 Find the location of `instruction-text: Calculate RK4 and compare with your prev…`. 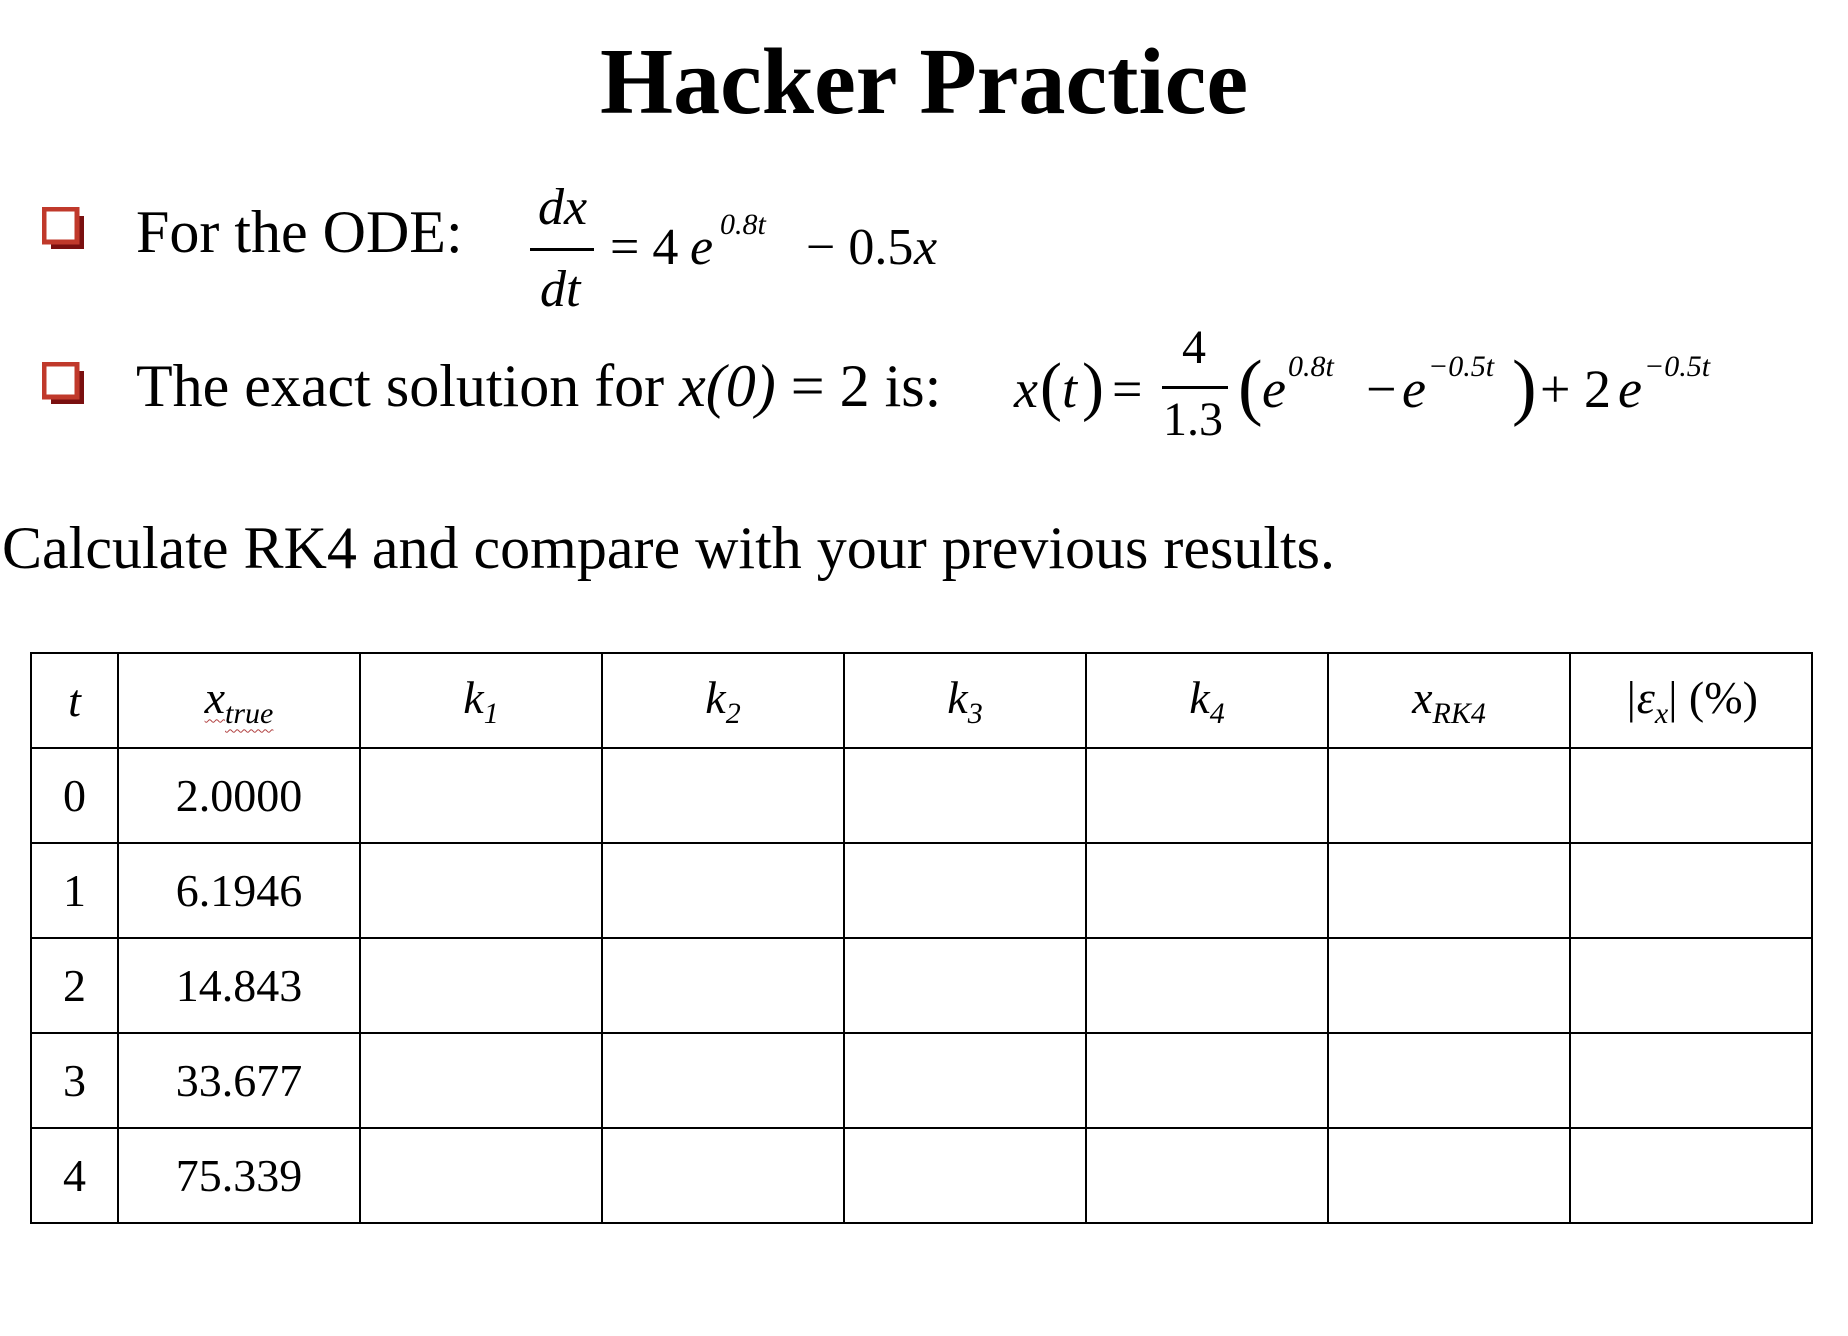

instruction-text: Calculate RK4 and compare with your prev… is located at coordinates (669, 548).